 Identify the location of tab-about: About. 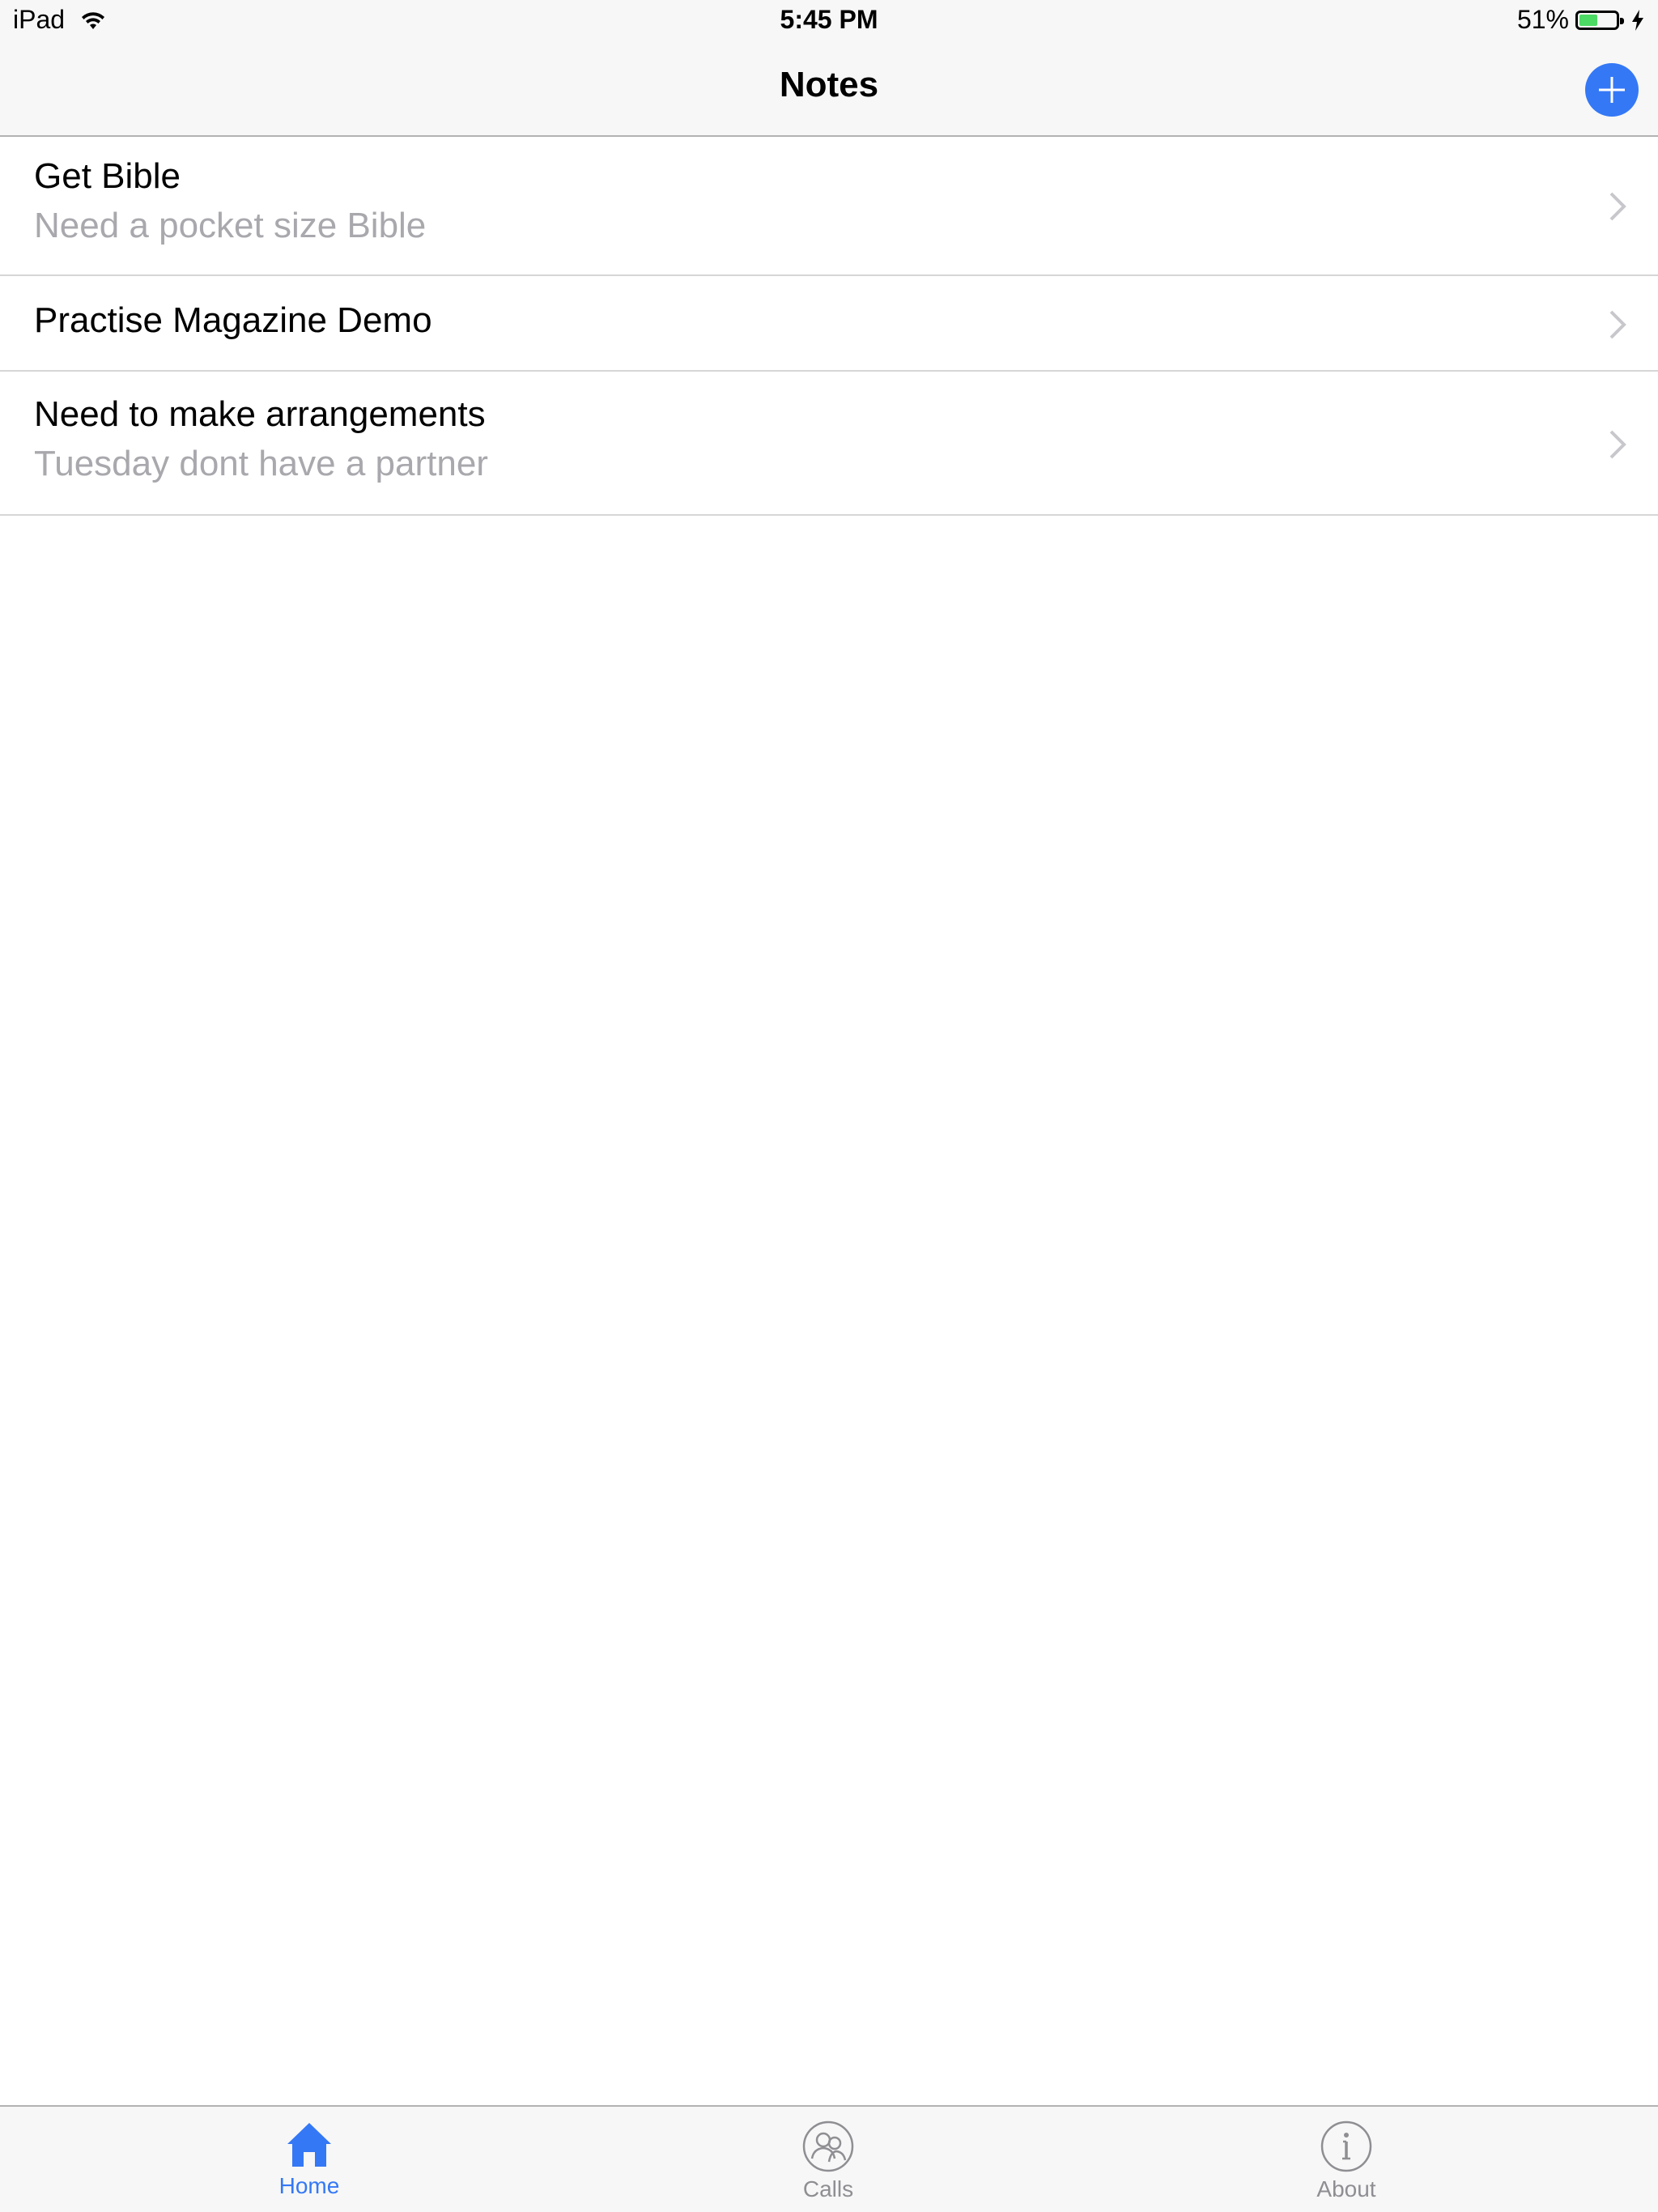
(1346, 2161).